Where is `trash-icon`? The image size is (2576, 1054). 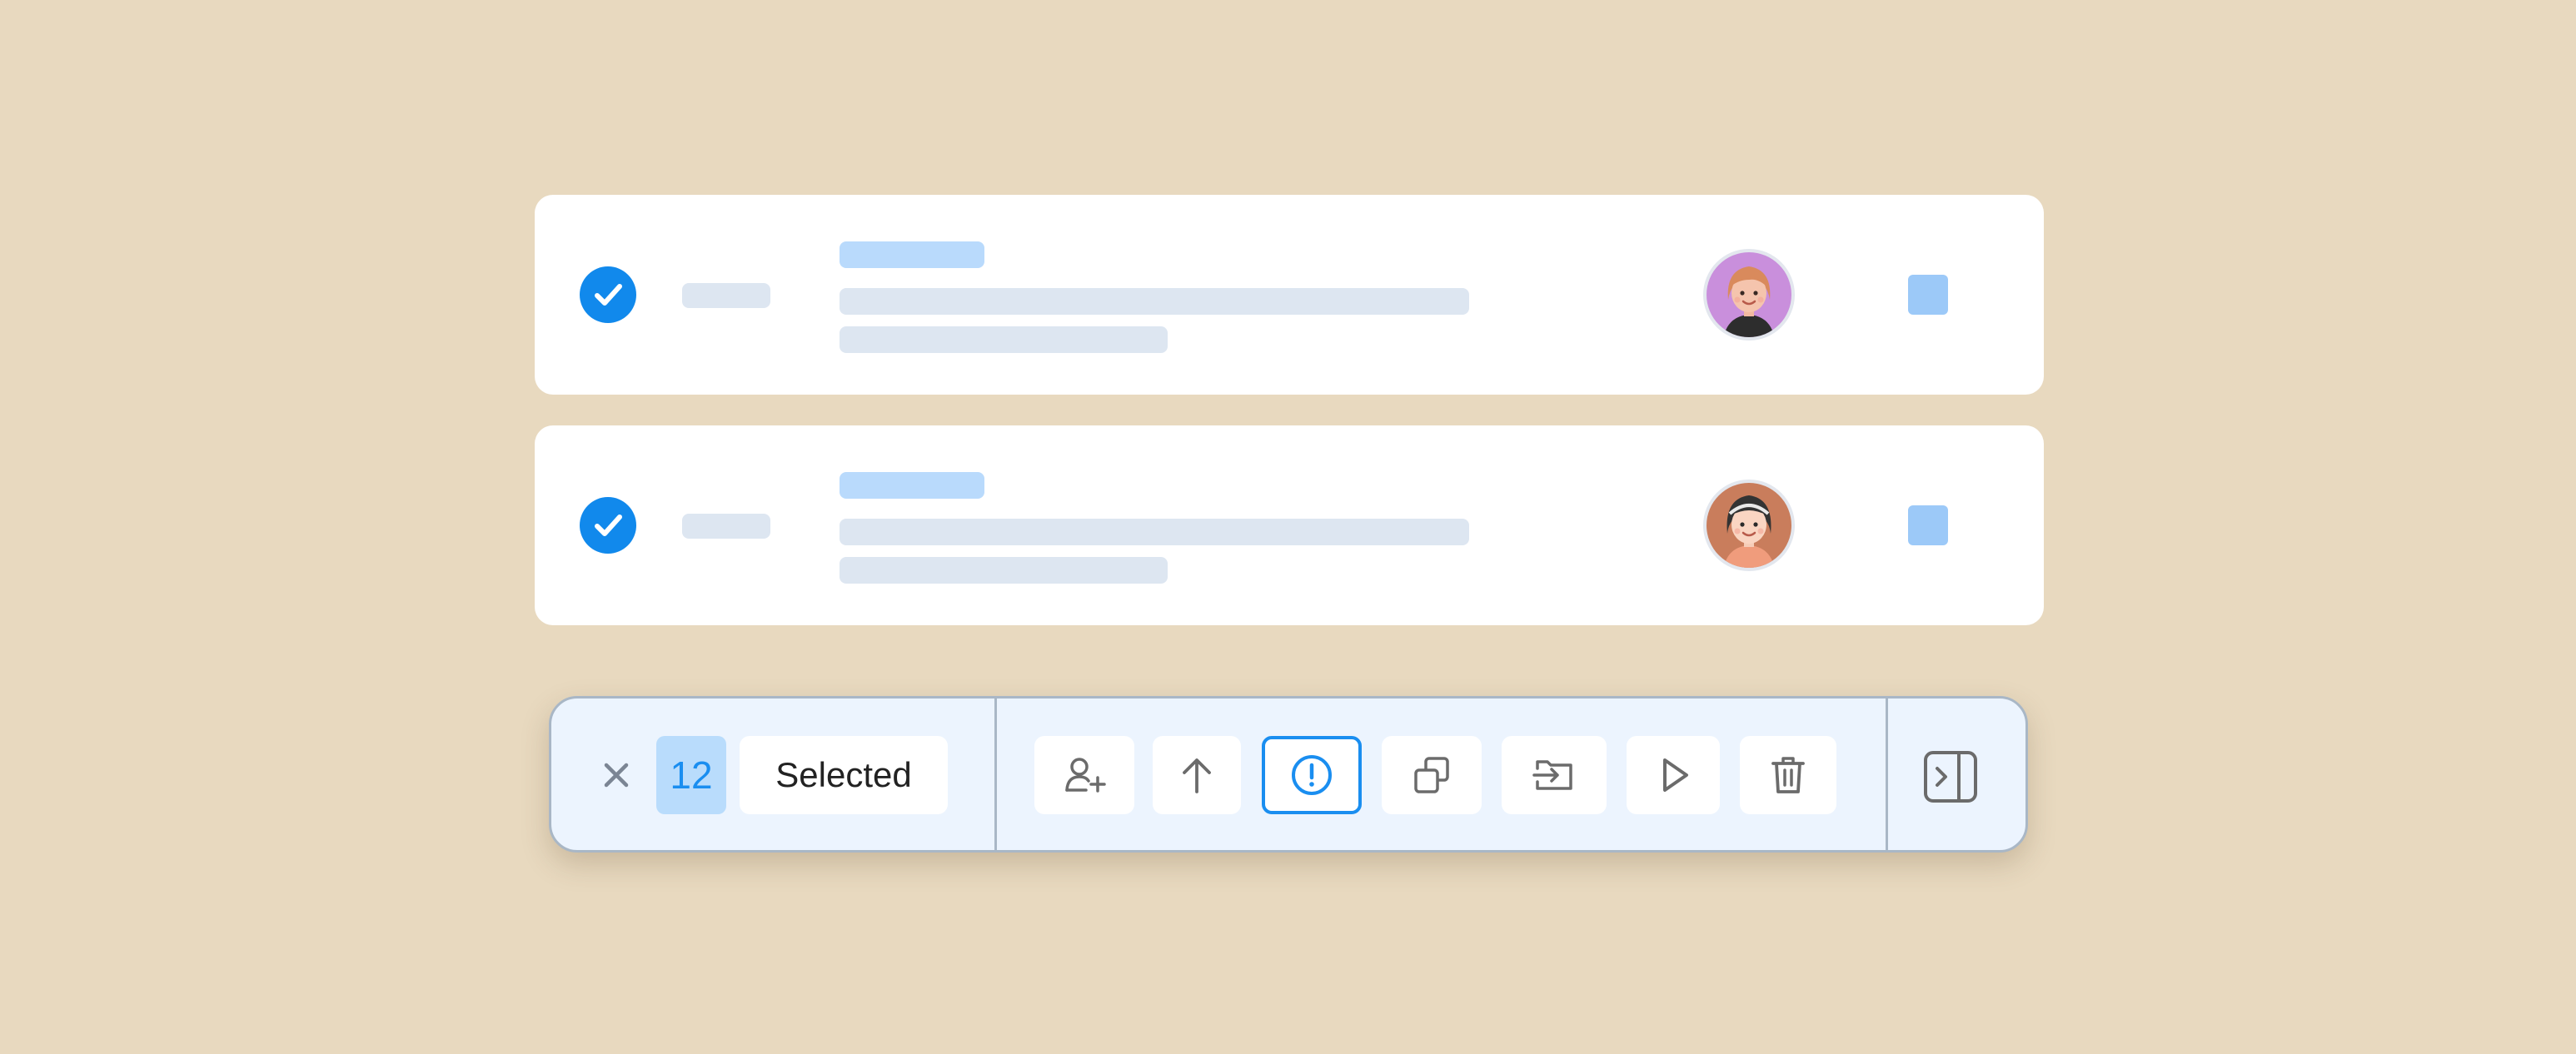
trash-icon is located at coordinates (1788, 775).